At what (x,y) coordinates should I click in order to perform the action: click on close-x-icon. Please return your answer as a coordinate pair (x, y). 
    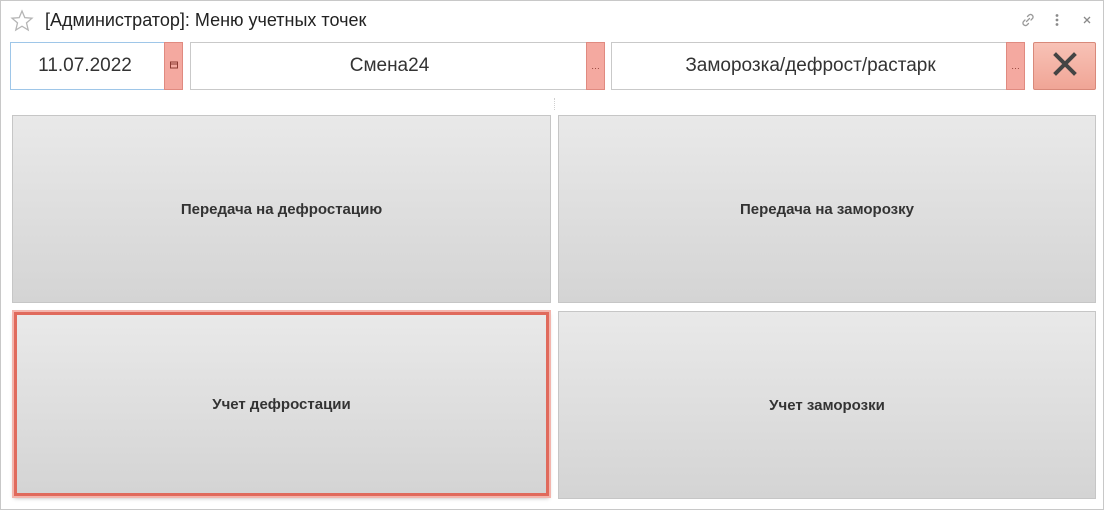
    Looking at the image, I should click on (1065, 66).